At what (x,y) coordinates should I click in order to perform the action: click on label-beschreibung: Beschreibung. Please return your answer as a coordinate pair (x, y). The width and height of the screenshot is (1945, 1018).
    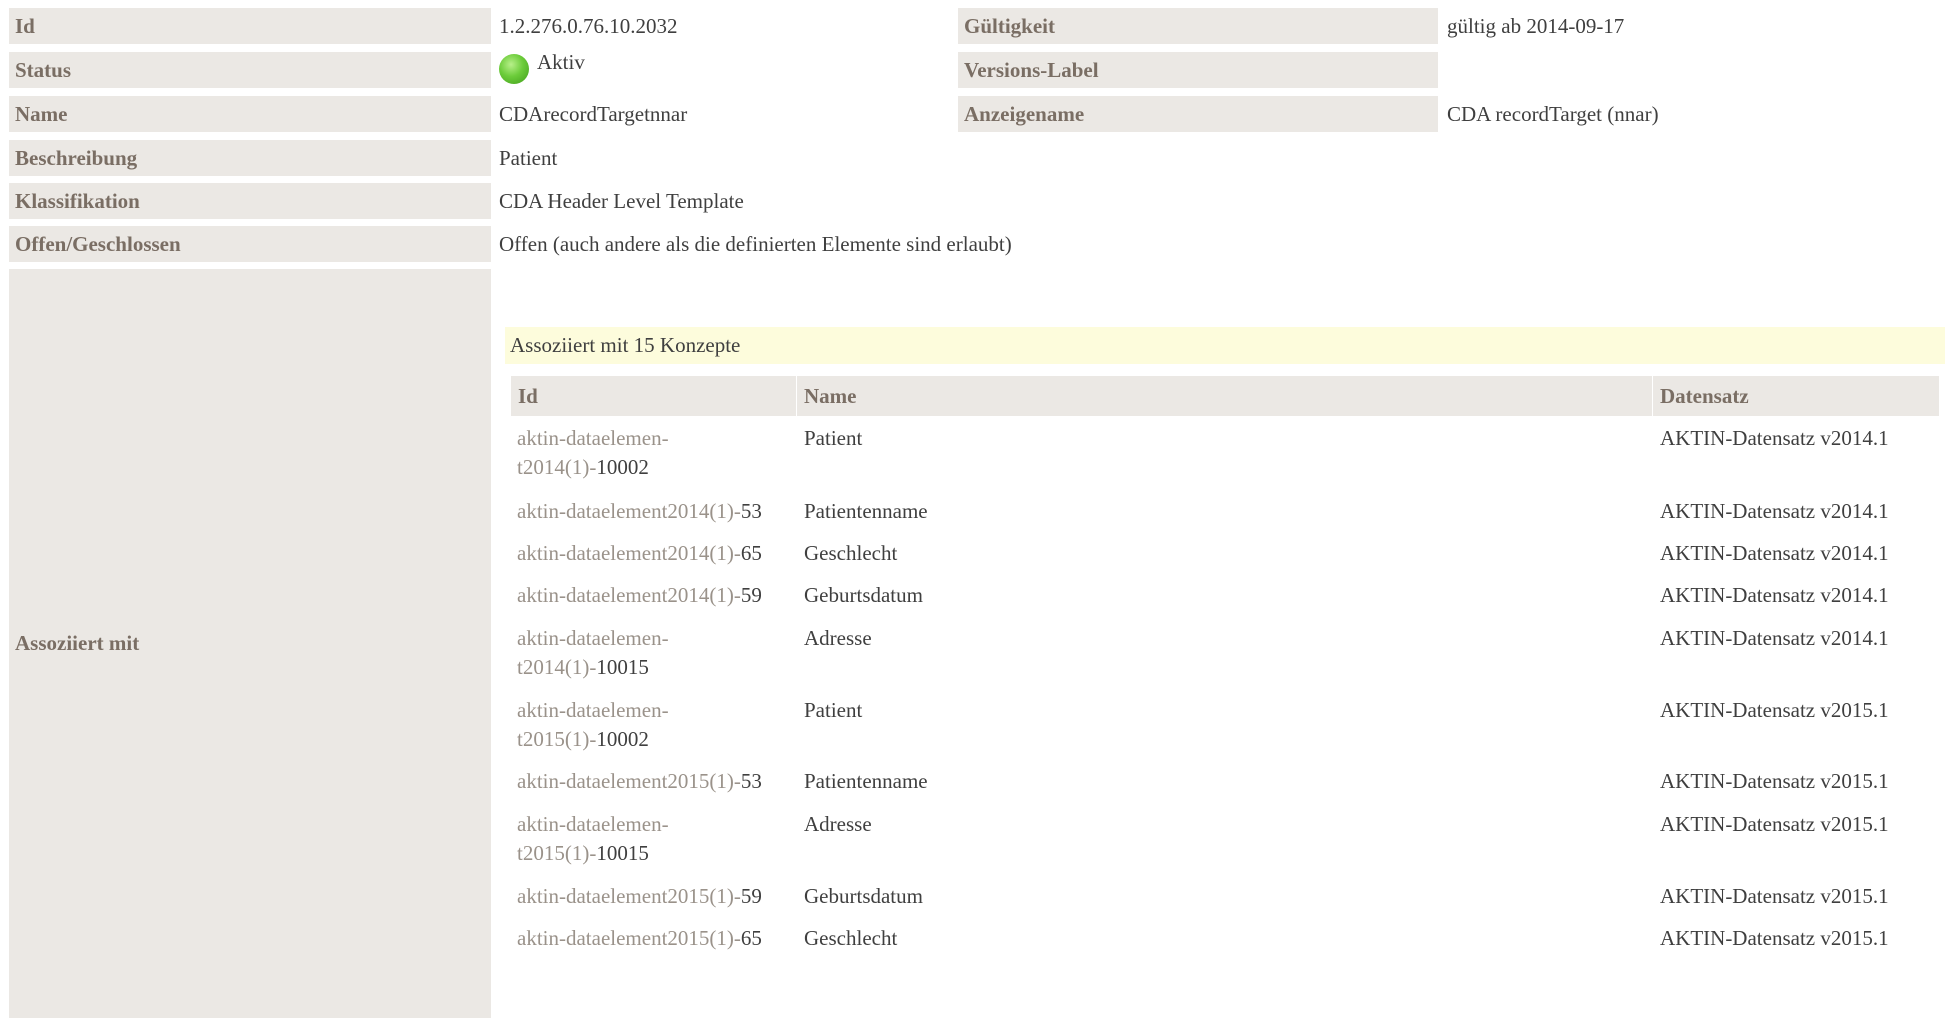
    Looking at the image, I should click on (250, 158).